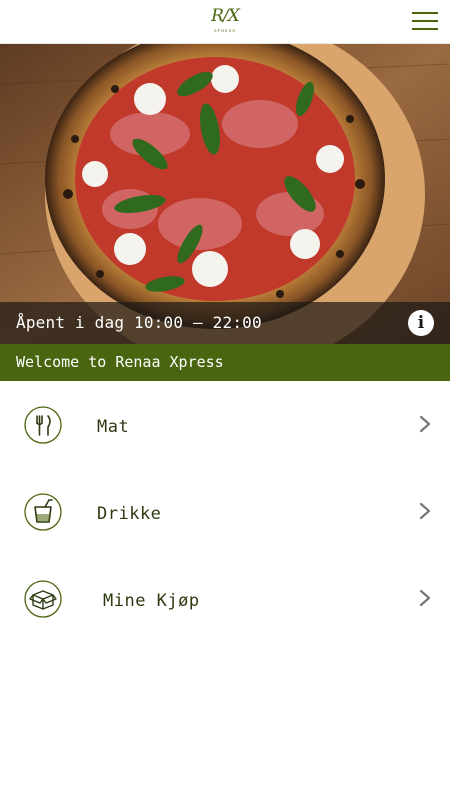  I want to click on opening-hours-bar: Åpent i dag 10:00 – 22:00 i, so click(225, 323).